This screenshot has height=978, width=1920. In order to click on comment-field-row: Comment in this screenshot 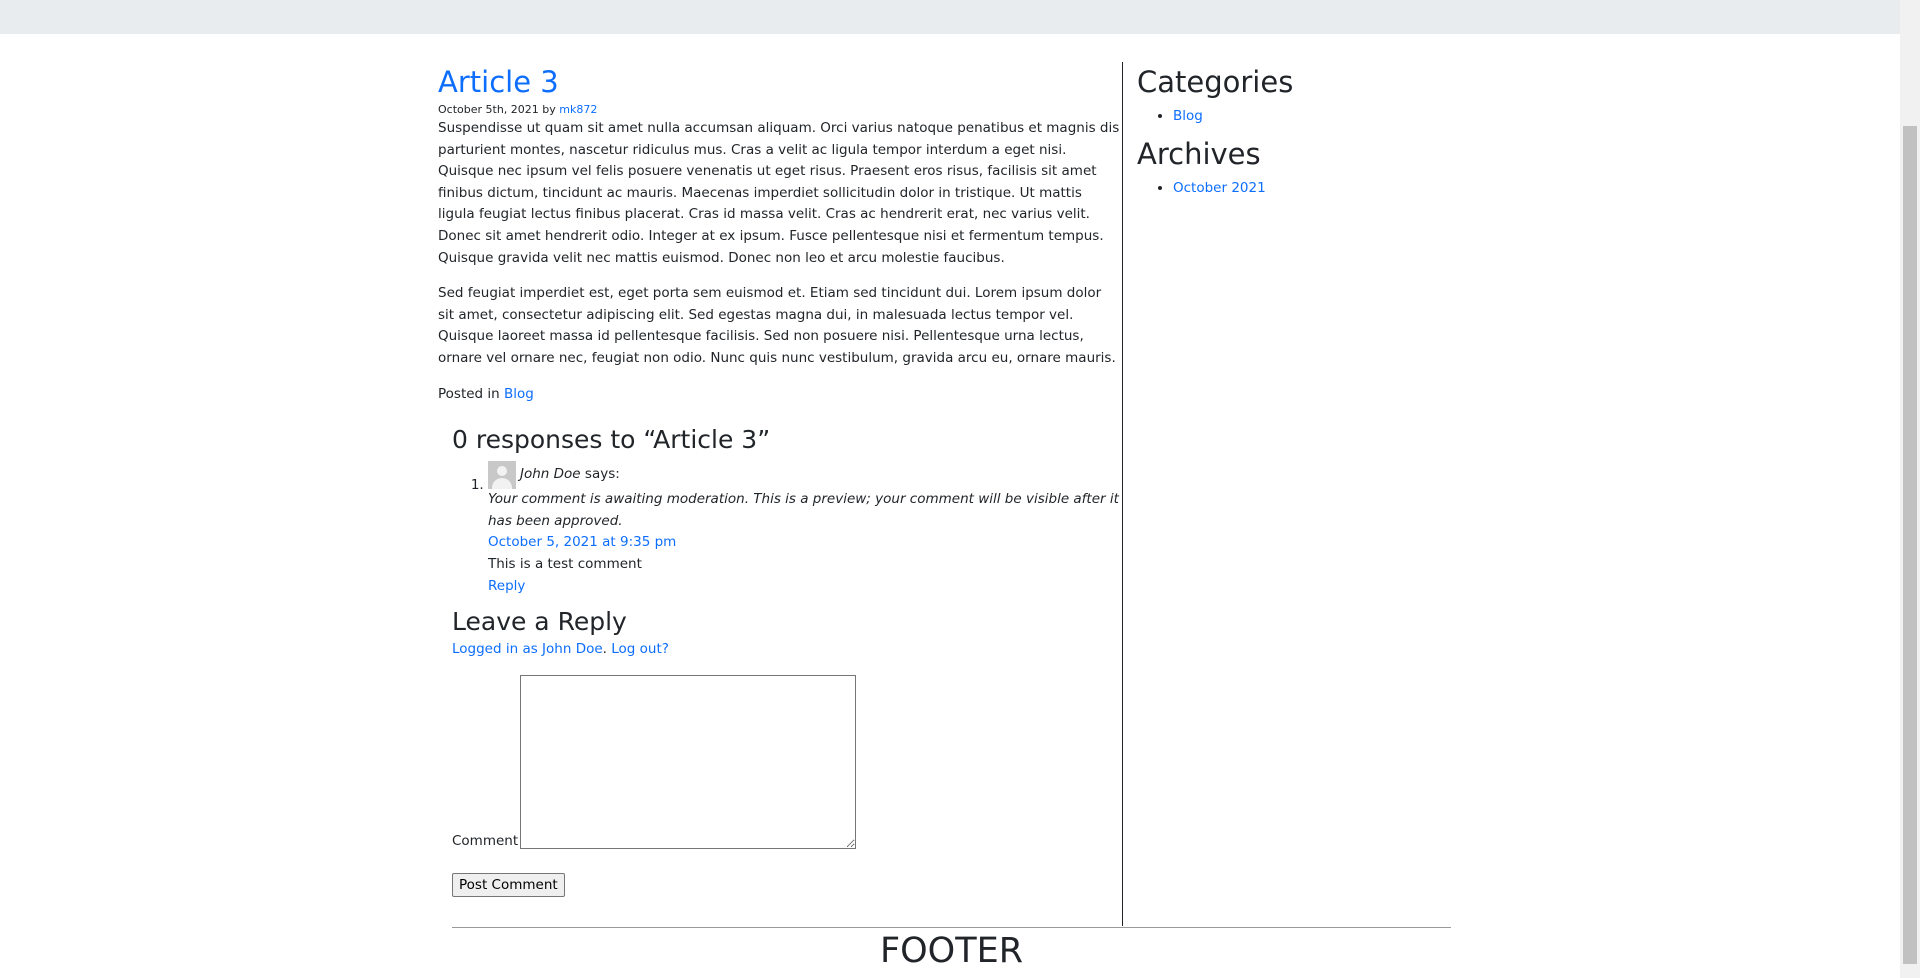, I will do `click(786, 761)`.